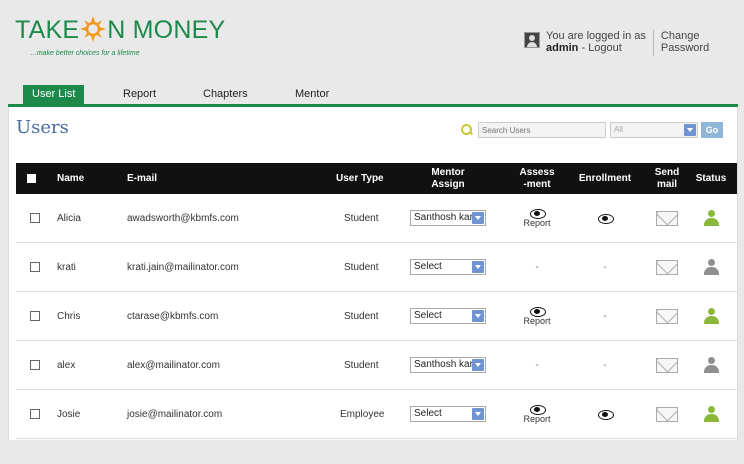 This screenshot has height=464, width=744. Describe the element at coordinates (166, 30) in the screenshot. I see `logo-text-money: N MONEY` at that location.